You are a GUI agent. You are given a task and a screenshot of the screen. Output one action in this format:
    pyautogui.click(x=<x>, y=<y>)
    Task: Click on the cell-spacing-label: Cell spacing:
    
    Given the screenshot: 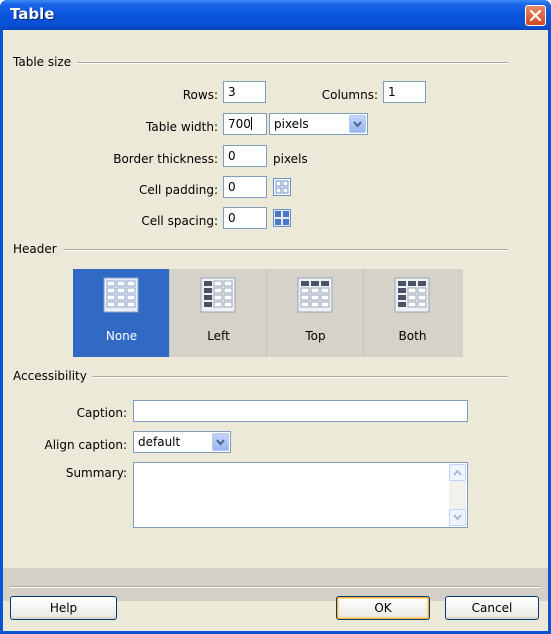 What is the action you would take?
    pyautogui.click(x=179, y=221)
    